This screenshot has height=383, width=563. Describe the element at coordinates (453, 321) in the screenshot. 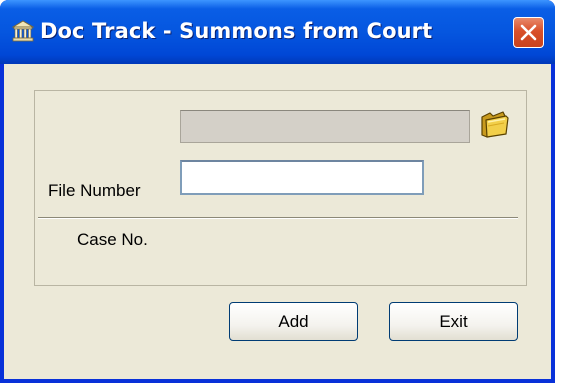

I see `exit-button: Exit` at that location.